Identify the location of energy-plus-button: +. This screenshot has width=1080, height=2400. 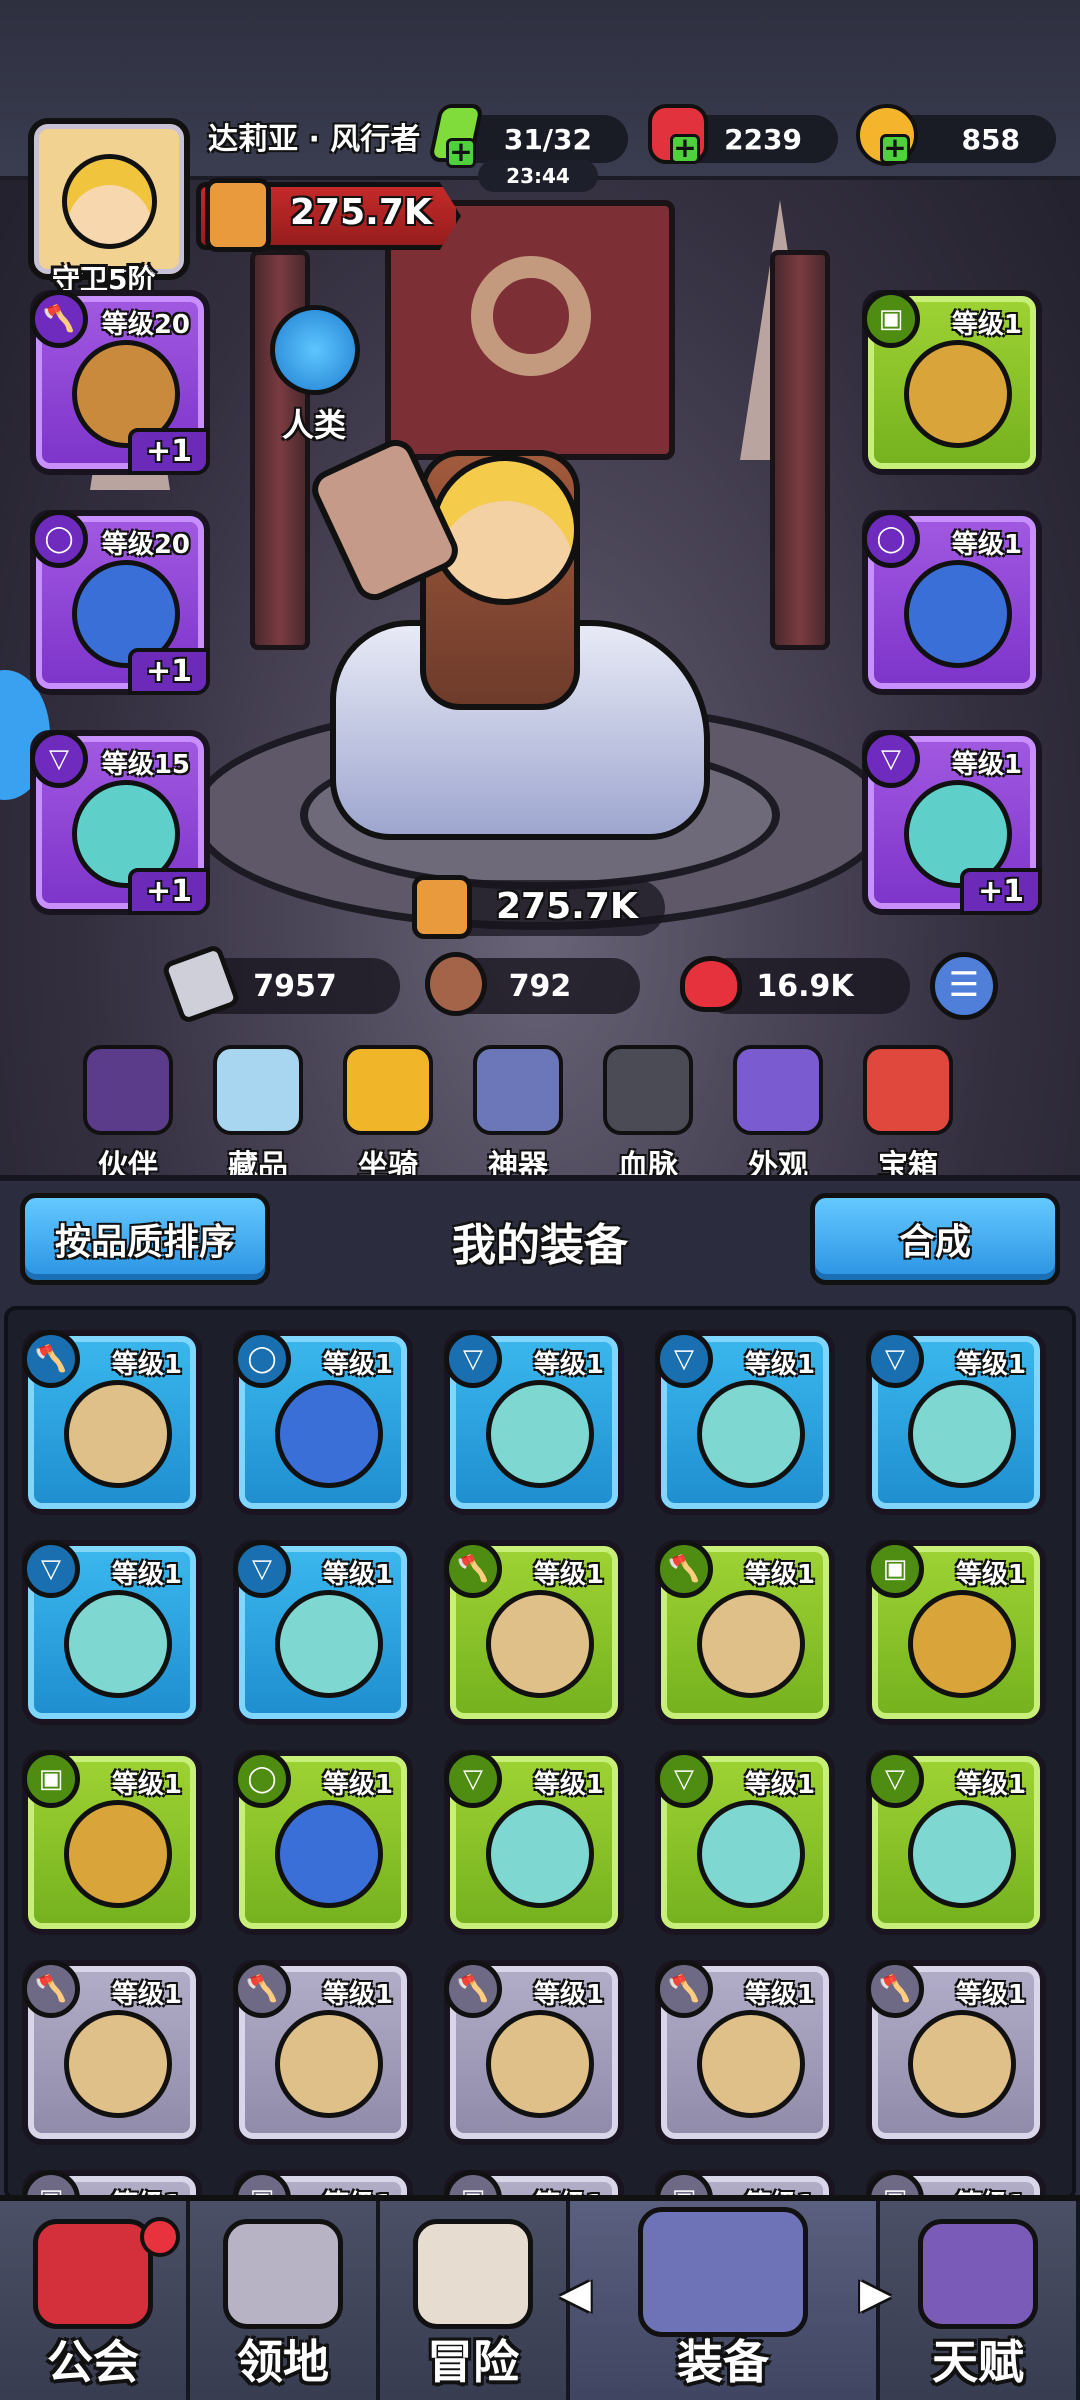
(461, 153).